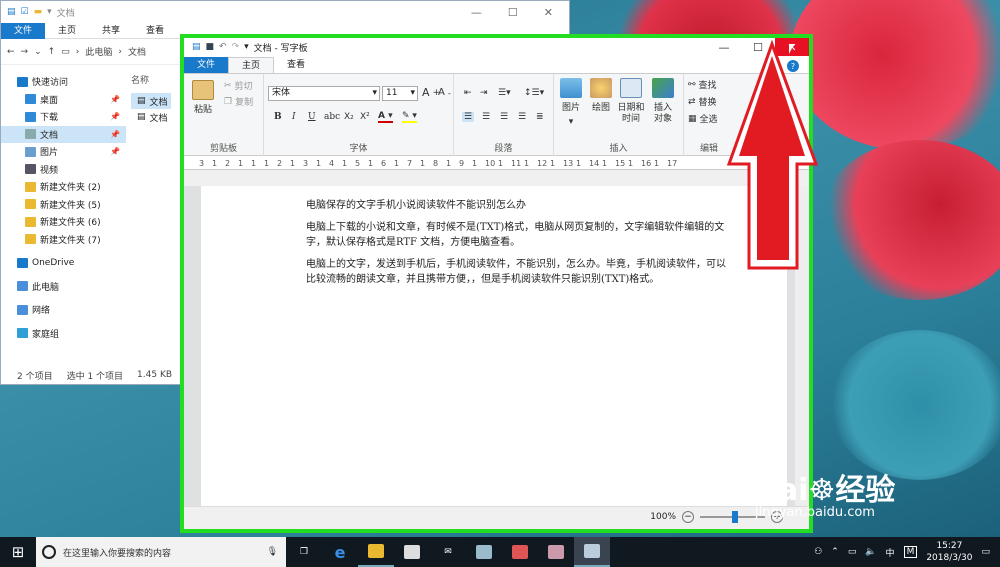 The height and width of the screenshot is (567, 1000). I want to click on sidebar-item: 新建文件夹 (5), so click(63, 205).